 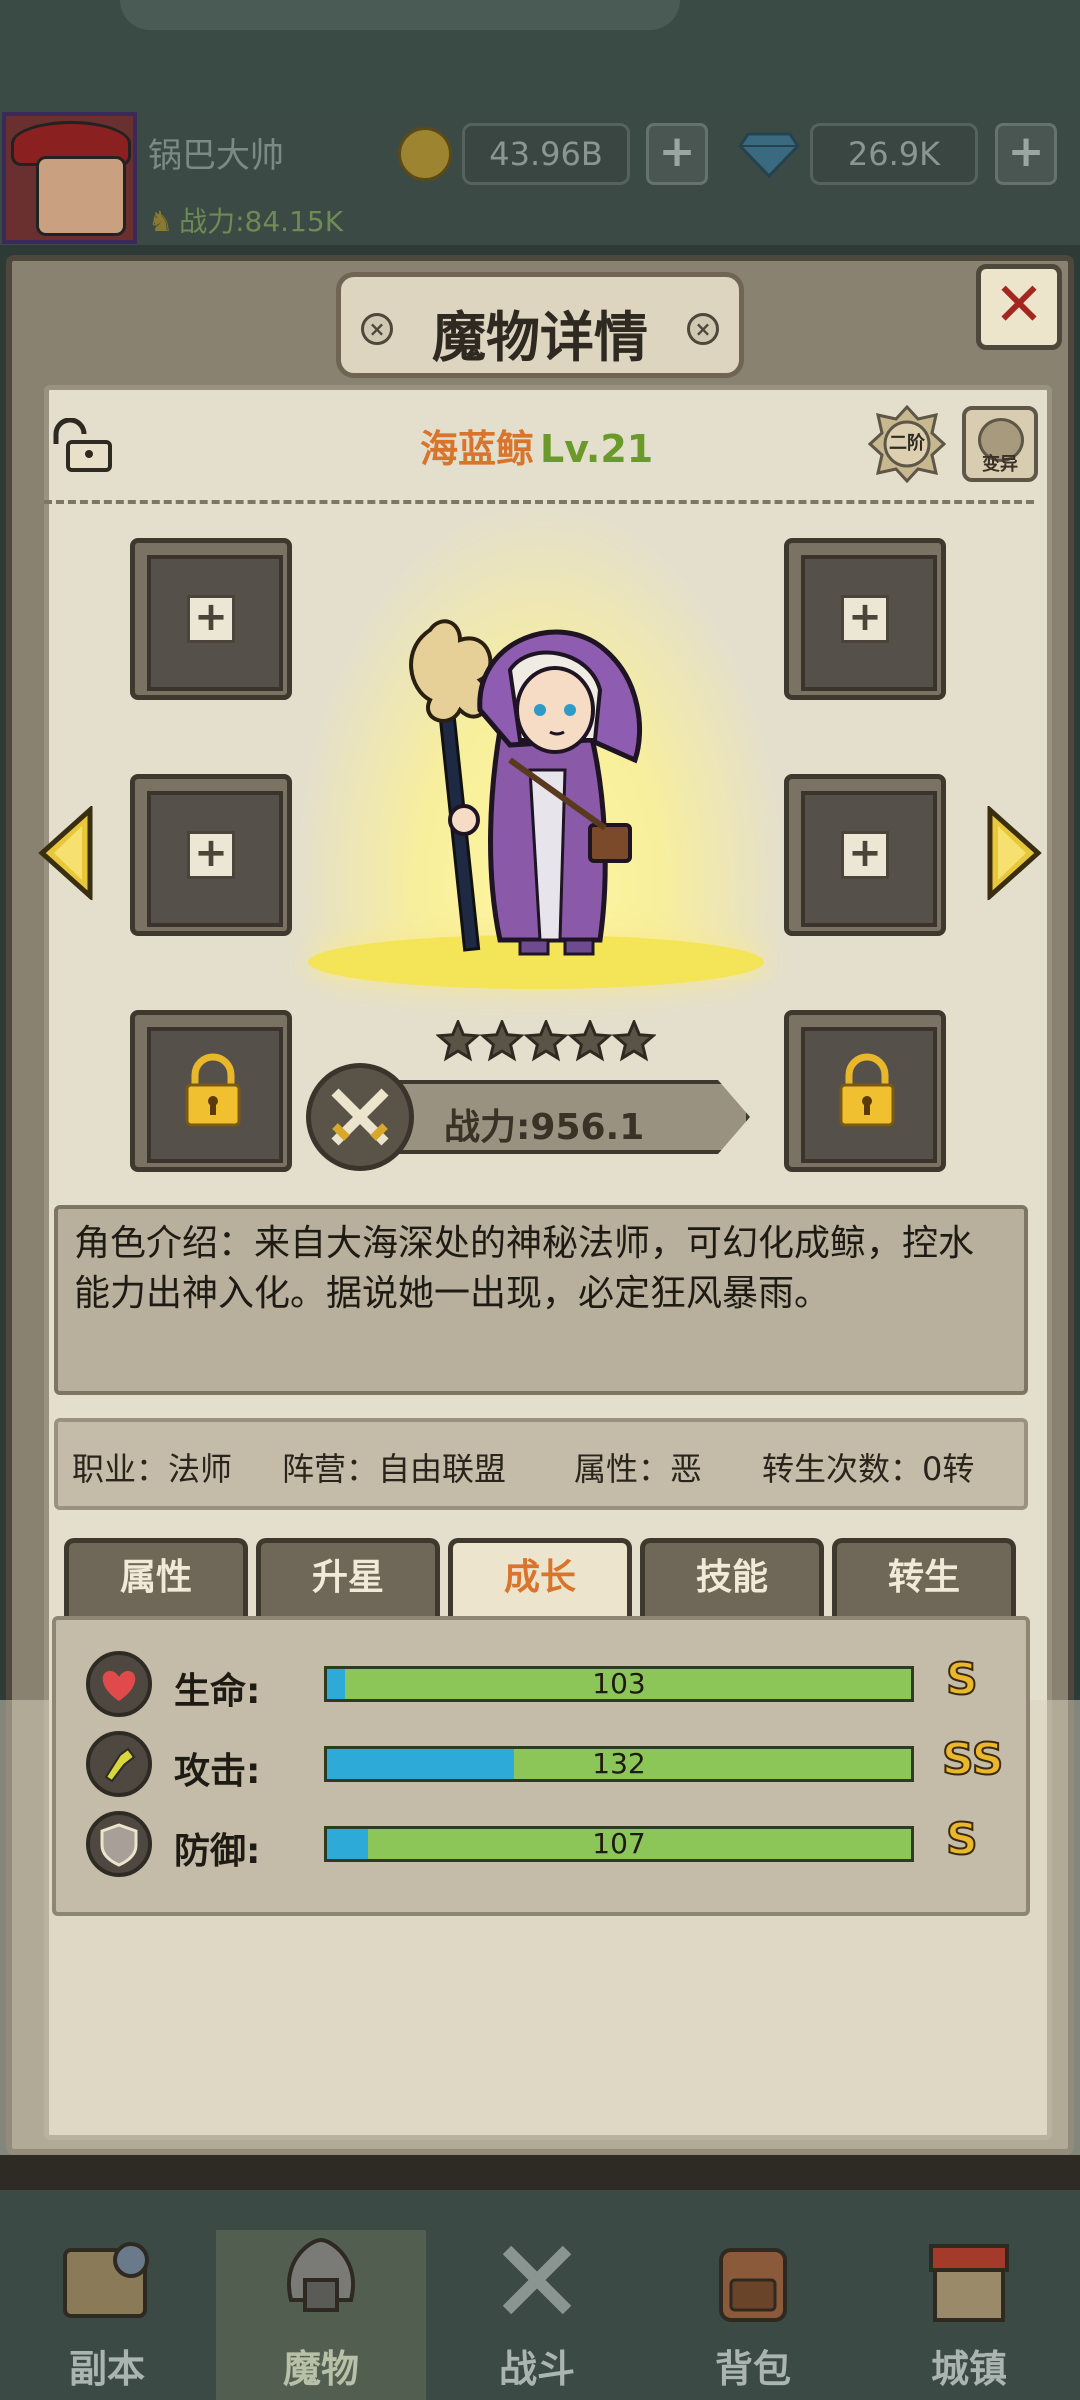 What do you see at coordinates (541, 1464) in the screenshot?
I see `monster-info-box: 职业：法师 阵营：自由联盟 属性：恶 转生次数：0转` at bounding box center [541, 1464].